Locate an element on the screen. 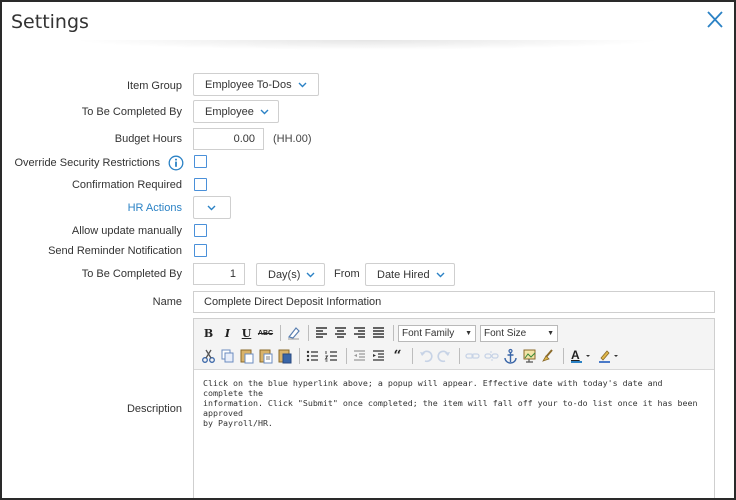 The height and width of the screenshot is (500, 736). send-reminder-checkbox is located at coordinates (200, 250).